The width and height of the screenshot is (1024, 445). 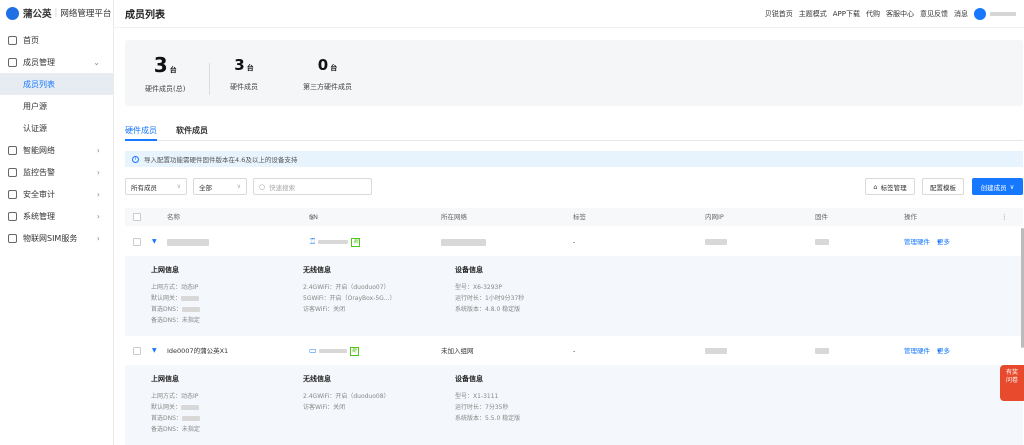 What do you see at coordinates (56, 150) in the screenshot?
I see `sidebar-item-smart-network: 智能网络 ›` at bounding box center [56, 150].